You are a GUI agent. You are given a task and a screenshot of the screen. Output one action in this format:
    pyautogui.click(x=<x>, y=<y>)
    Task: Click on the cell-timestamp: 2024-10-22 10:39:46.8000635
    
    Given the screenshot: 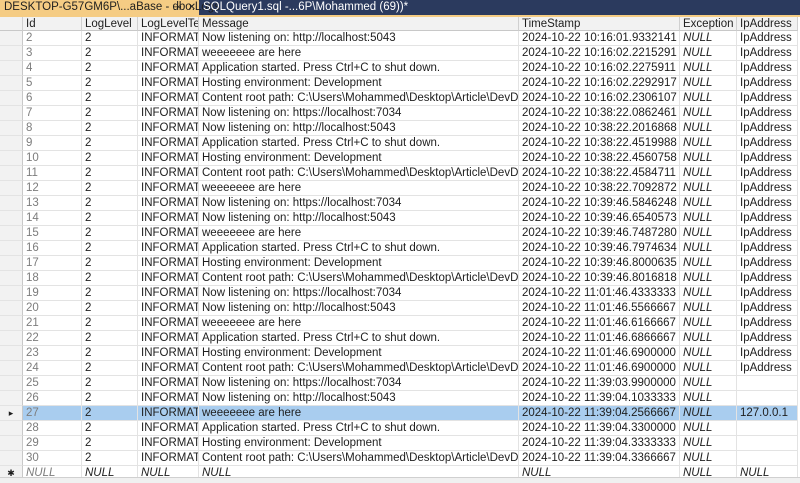 What is the action you would take?
    pyautogui.click(x=599, y=263)
    